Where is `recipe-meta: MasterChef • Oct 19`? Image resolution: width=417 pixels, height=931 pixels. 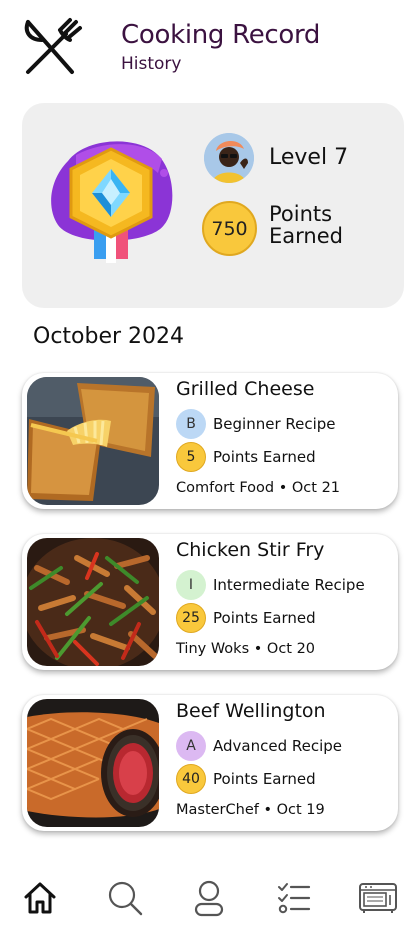
recipe-meta: MasterChef • Oct 19 is located at coordinates (250, 810).